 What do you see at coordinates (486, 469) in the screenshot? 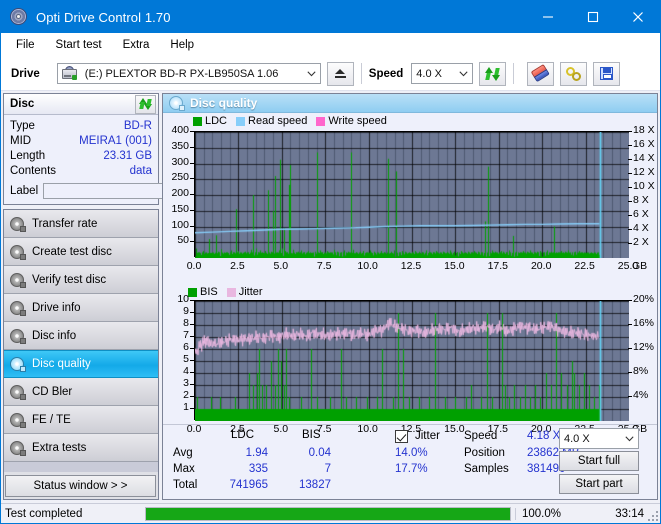
I see `samples-stat-label: Samples` at bounding box center [486, 469].